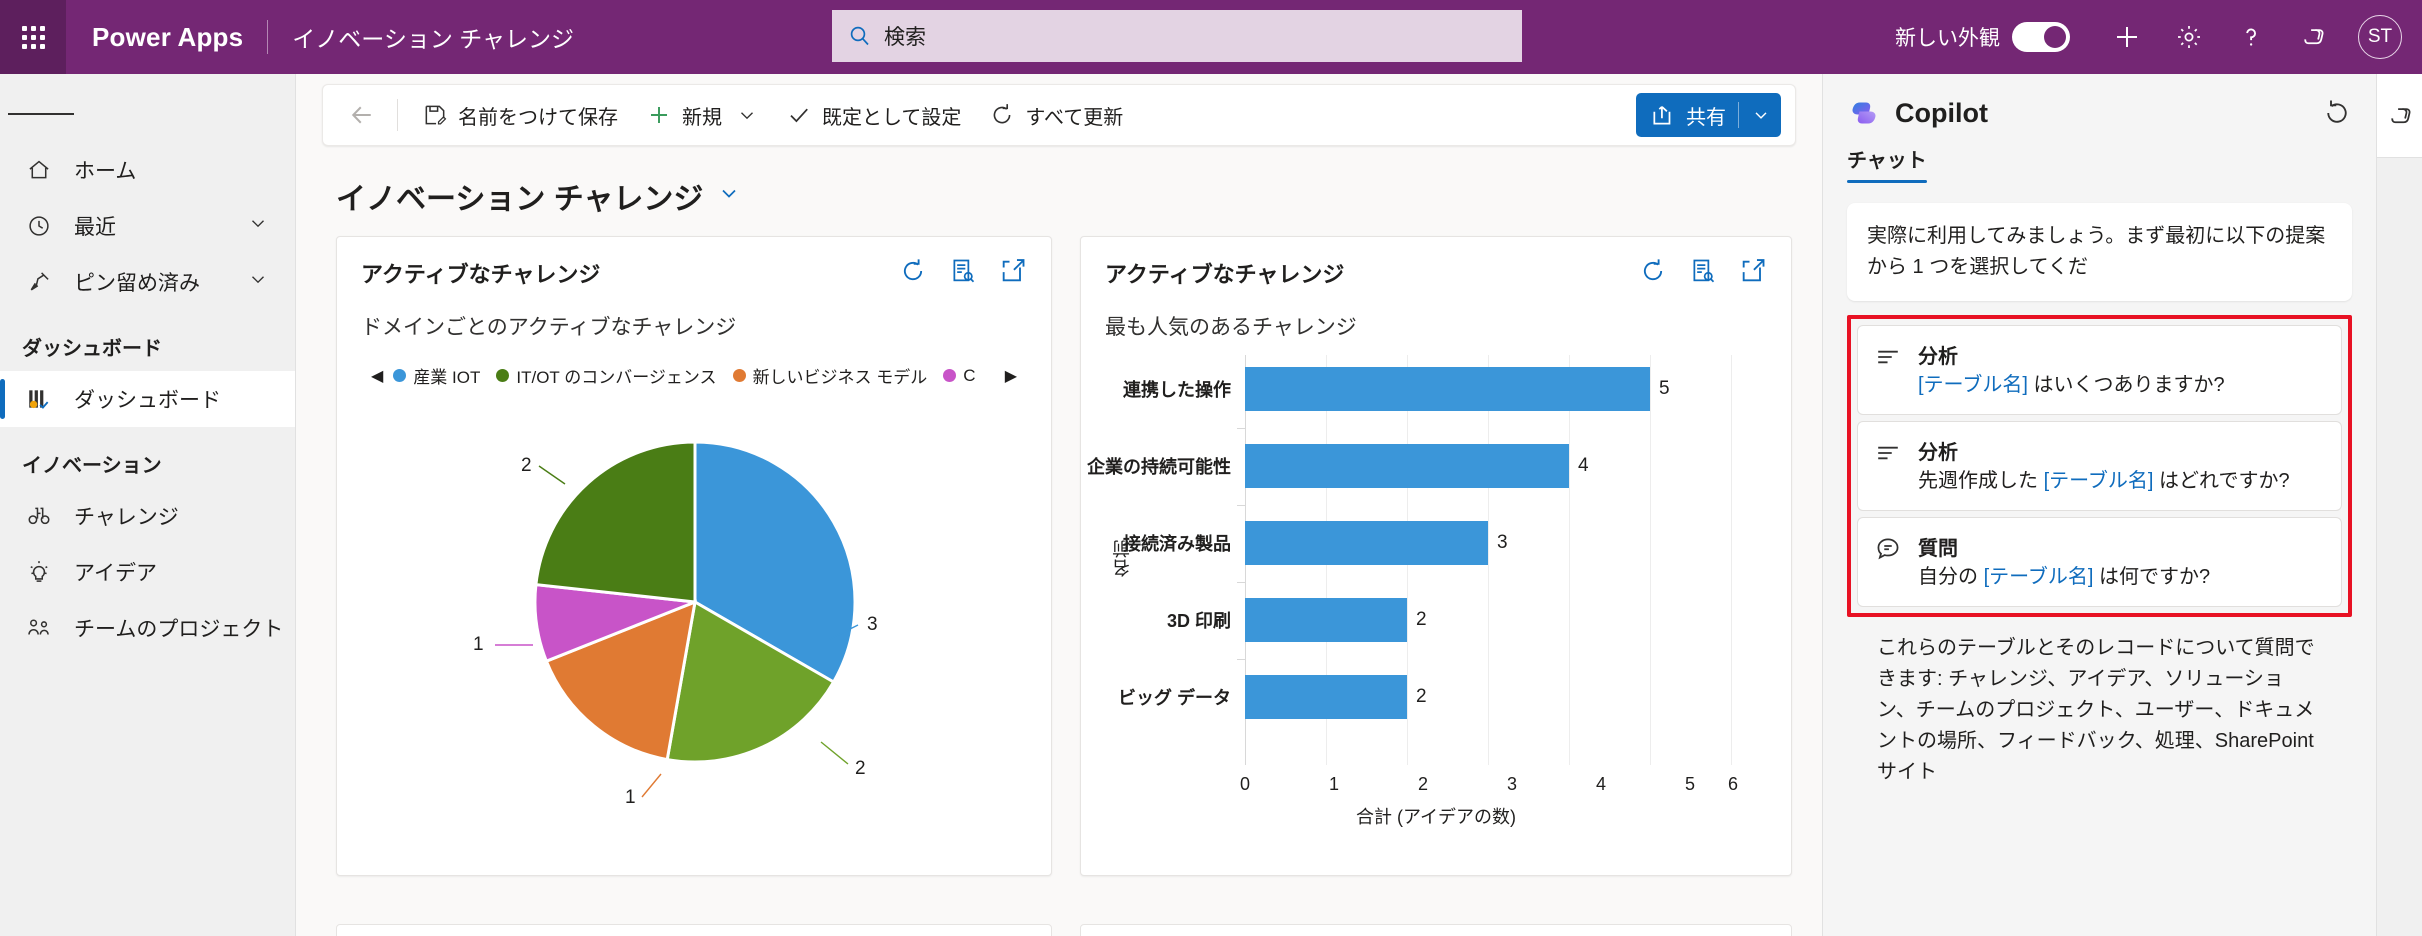 This screenshot has height=936, width=2422. Describe the element at coordinates (694, 273) in the screenshot. I see `card-header: アクティブなチャレンジ` at that location.